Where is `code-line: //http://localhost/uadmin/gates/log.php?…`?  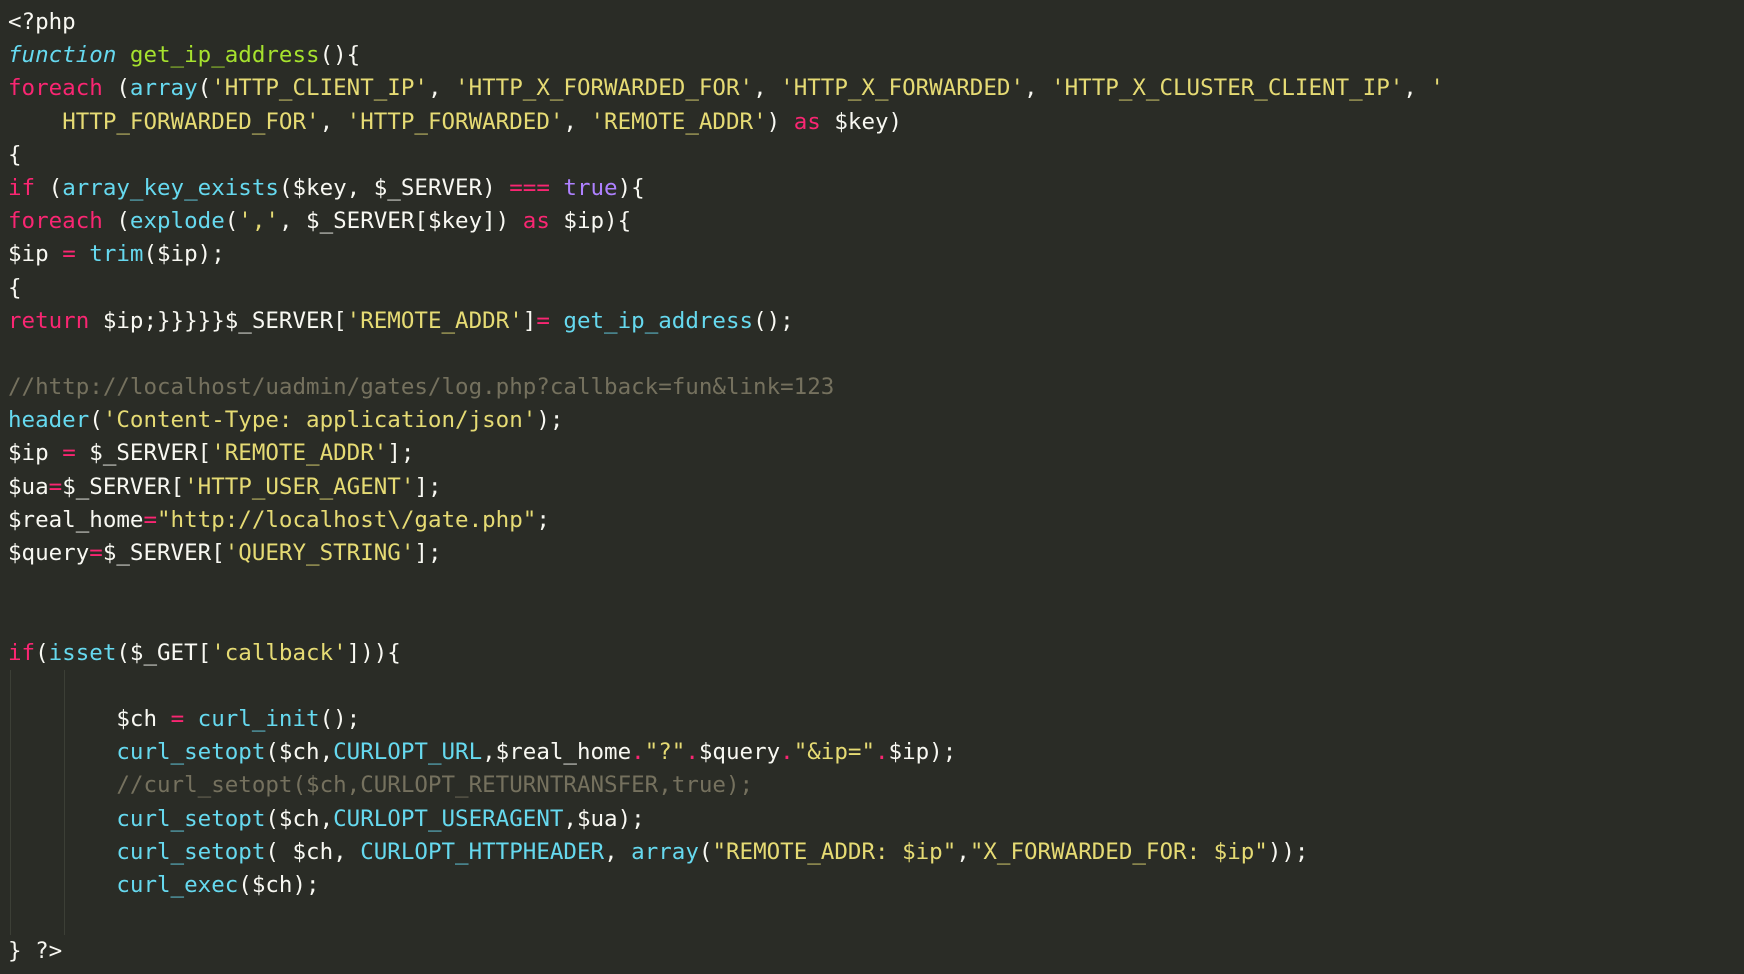 code-line: //http://localhost/uadmin/gates/log.php?… is located at coordinates (876, 387).